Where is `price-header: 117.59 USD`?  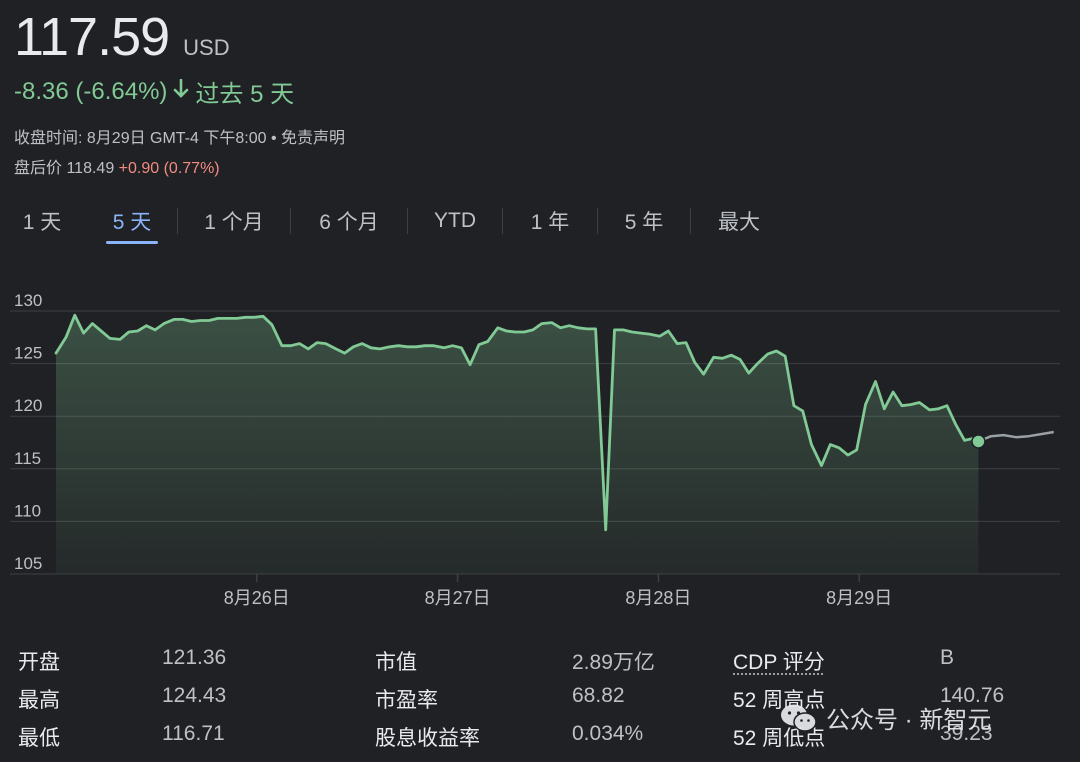
price-header: 117.59 USD is located at coordinates (122, 37).